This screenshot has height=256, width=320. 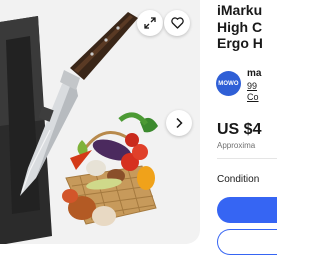 I want to click on heart-icon, so click(x=177, y=23).